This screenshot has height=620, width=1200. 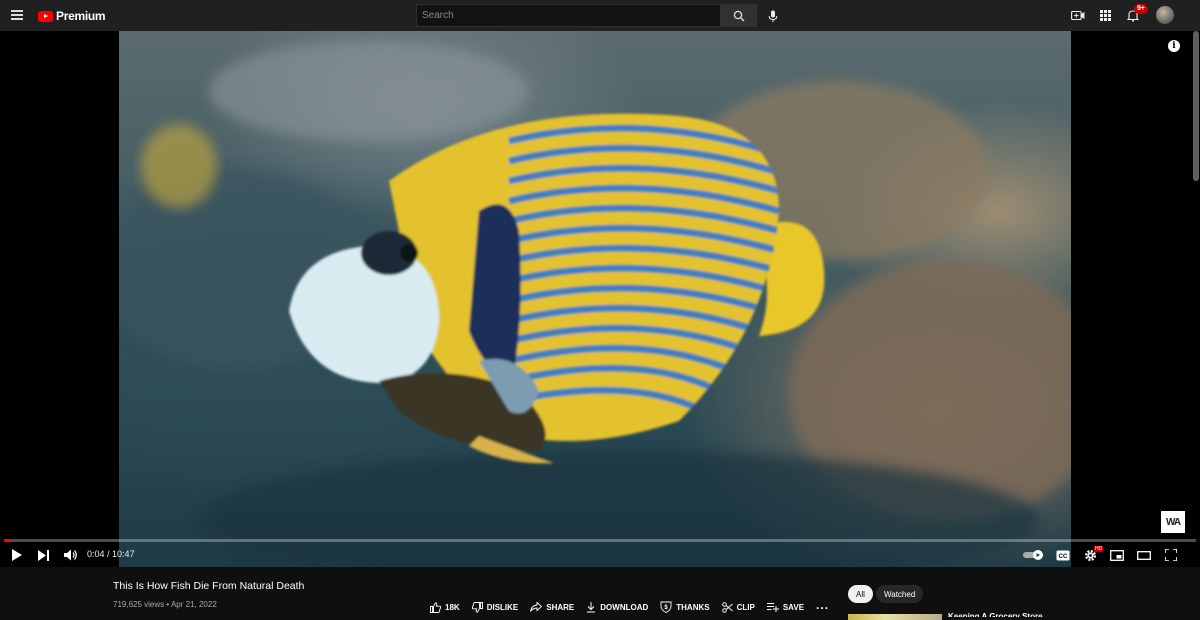 I want to click on view-count: 719,625 views, so click(x=139, y=604).